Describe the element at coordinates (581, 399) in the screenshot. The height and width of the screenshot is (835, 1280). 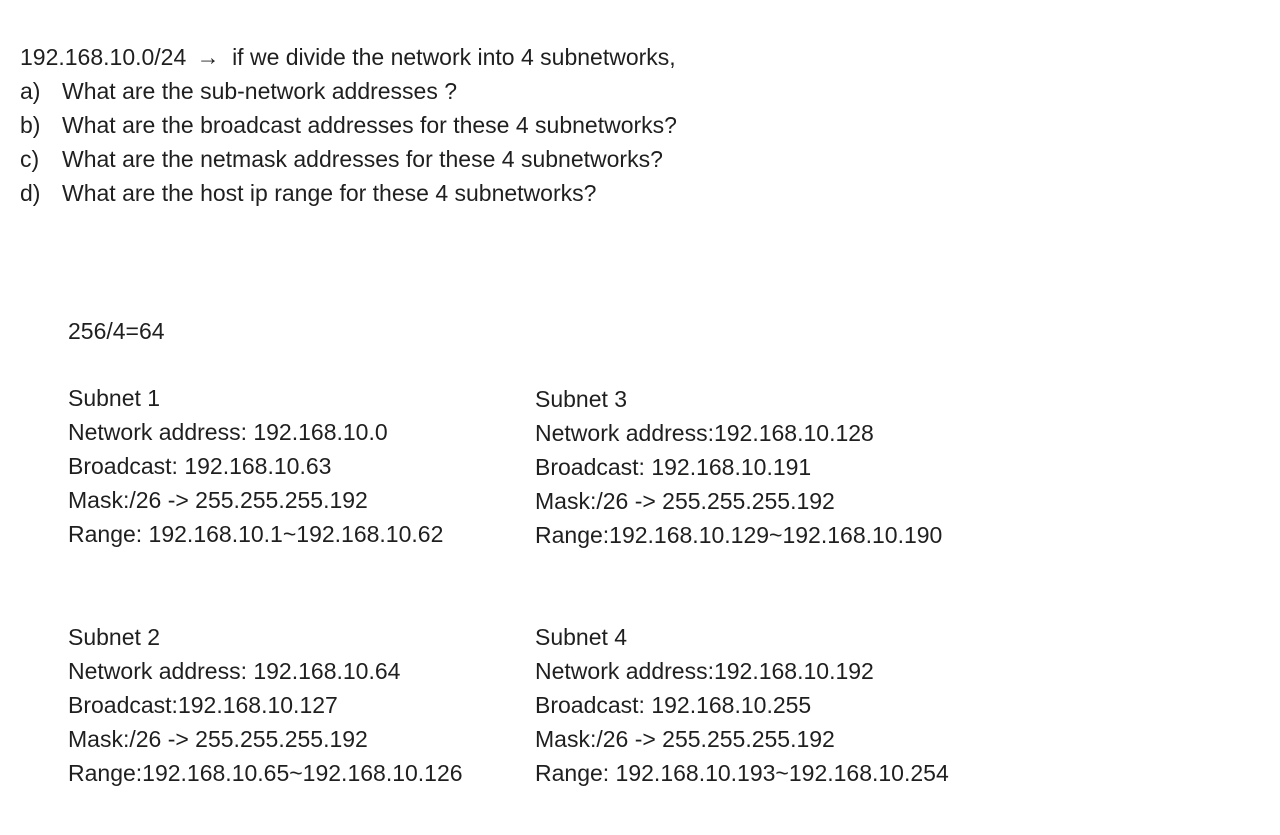
I see `subnet-title: Subnet 3` at that location.